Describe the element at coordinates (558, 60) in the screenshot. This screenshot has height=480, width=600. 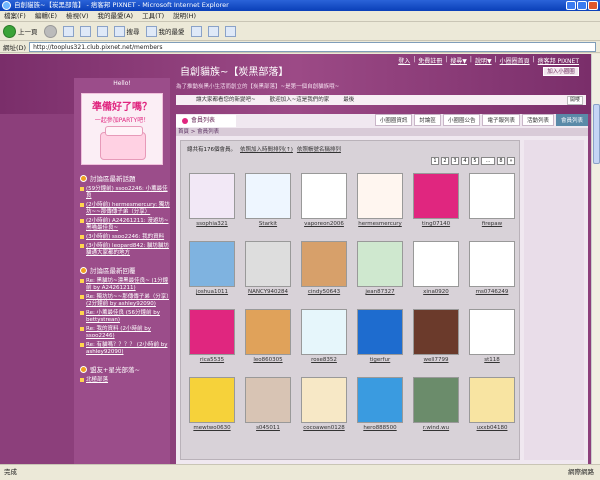
I see `pixnet-link: 痞客邦 PIXNET` at that location.